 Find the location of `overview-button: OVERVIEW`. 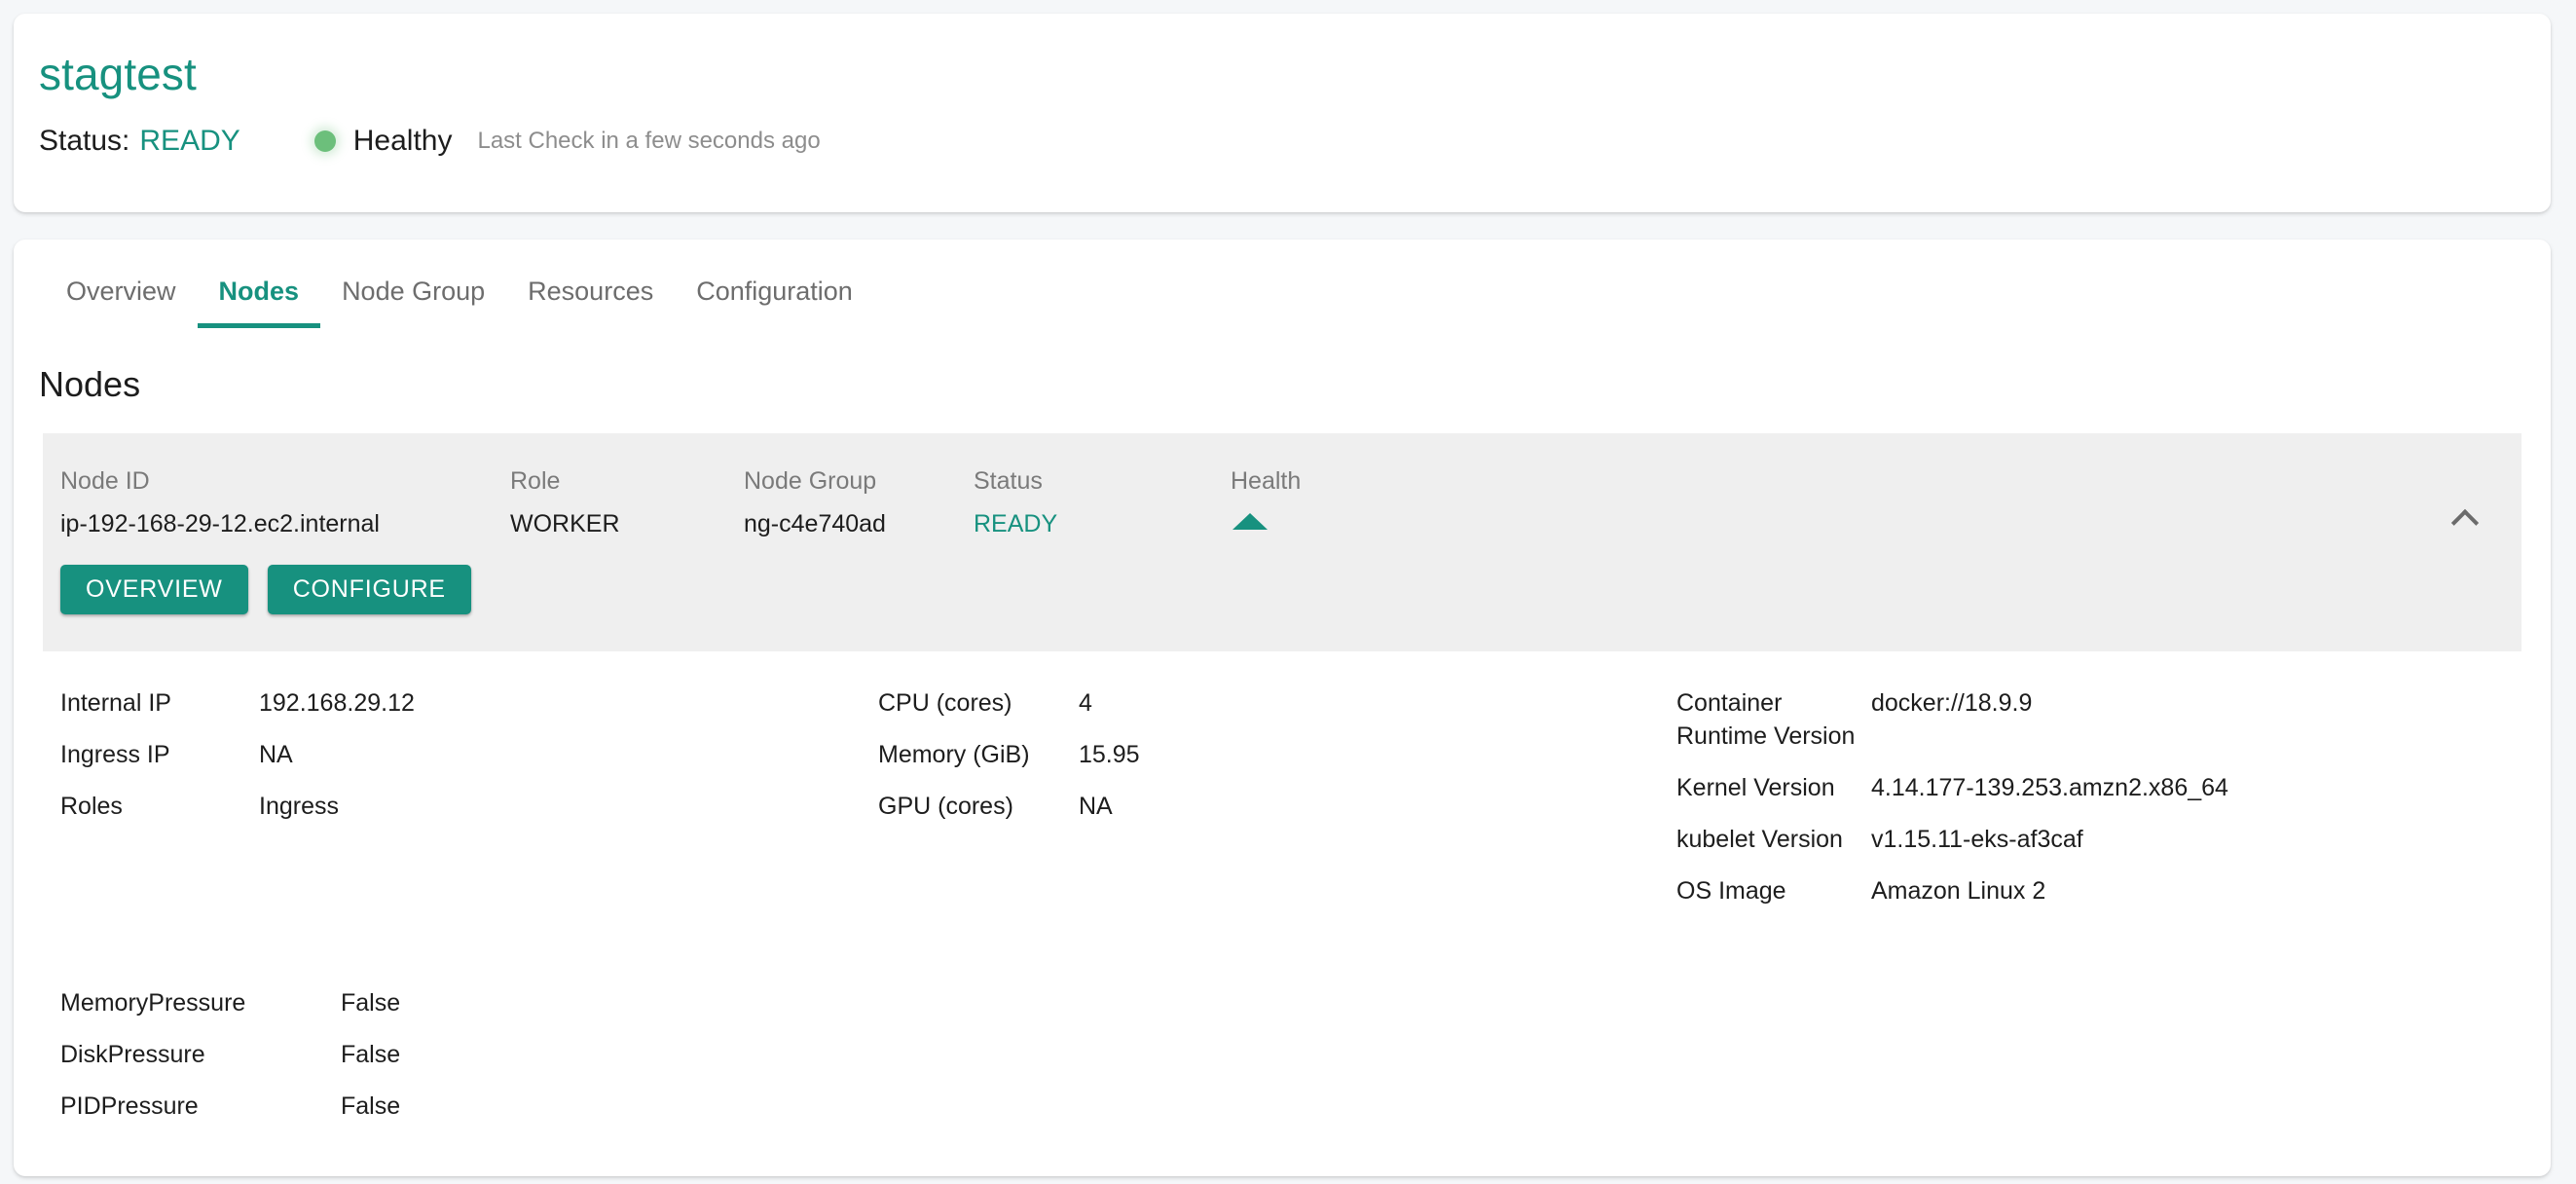

overview-button: OVERVIEW is located at coordinates (154, 589).